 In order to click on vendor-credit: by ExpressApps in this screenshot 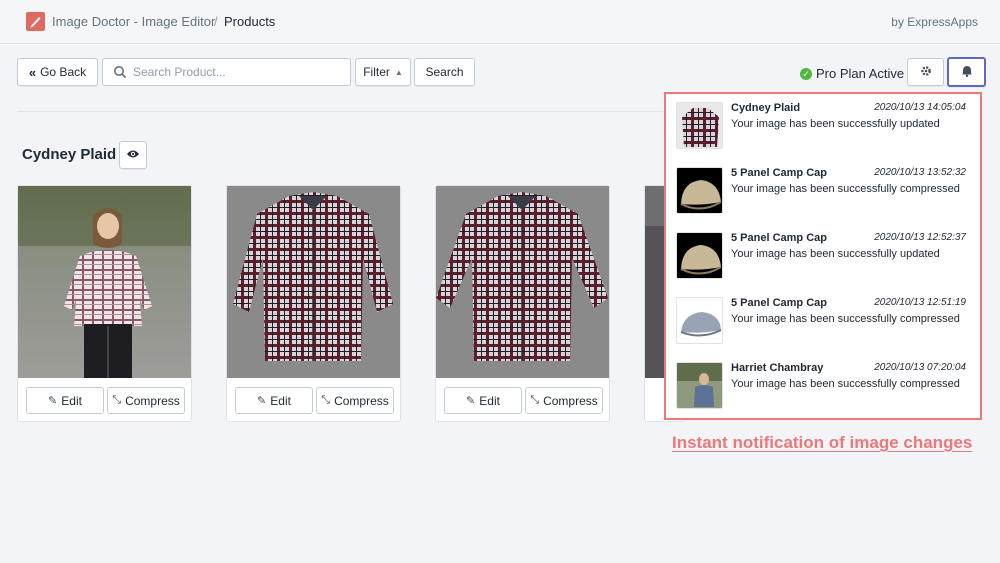, I will do `click(934, 22)`.